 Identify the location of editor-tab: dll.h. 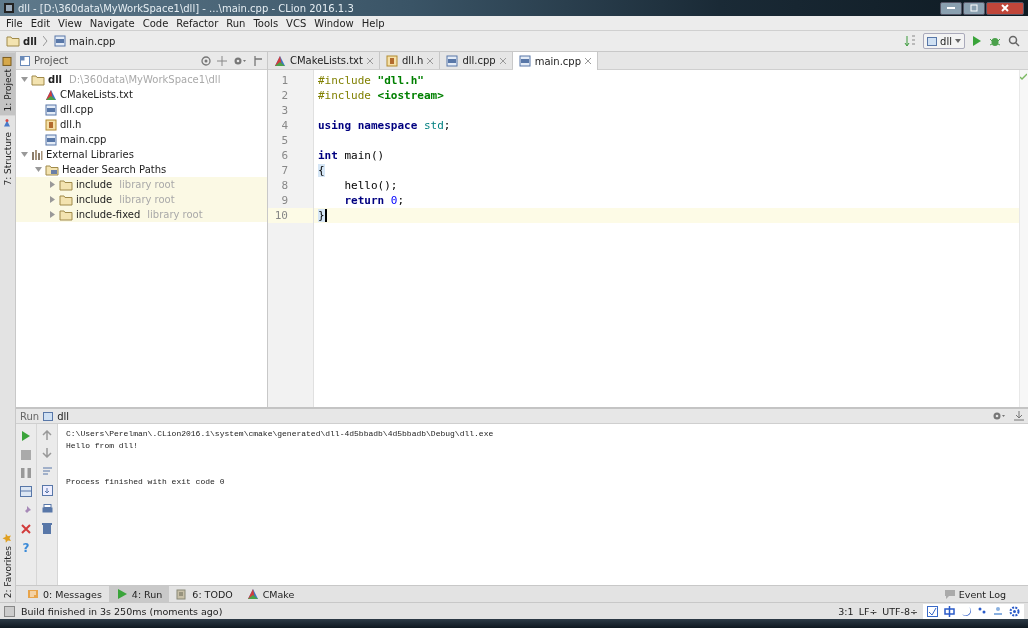
(410, 60).